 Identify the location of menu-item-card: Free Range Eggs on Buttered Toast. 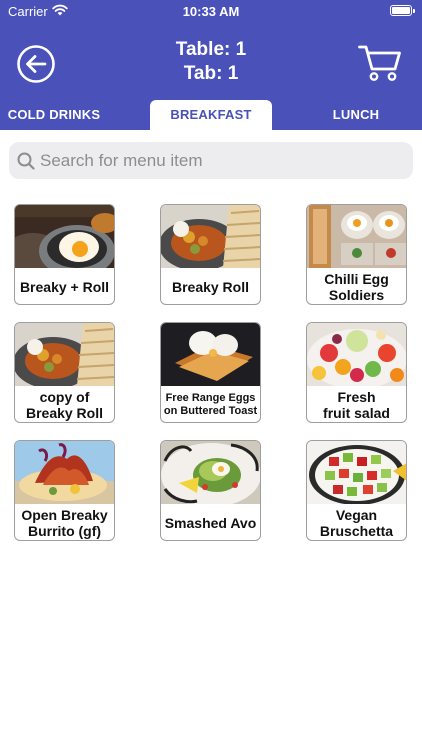
(210, 372).